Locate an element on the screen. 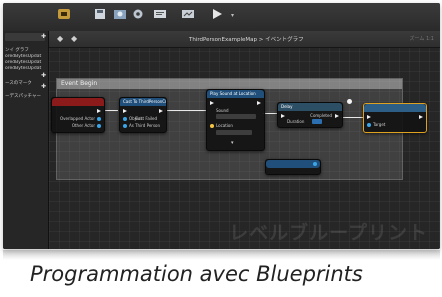 The image size is (442, 297). play-button is located at coordinates (217, 17).